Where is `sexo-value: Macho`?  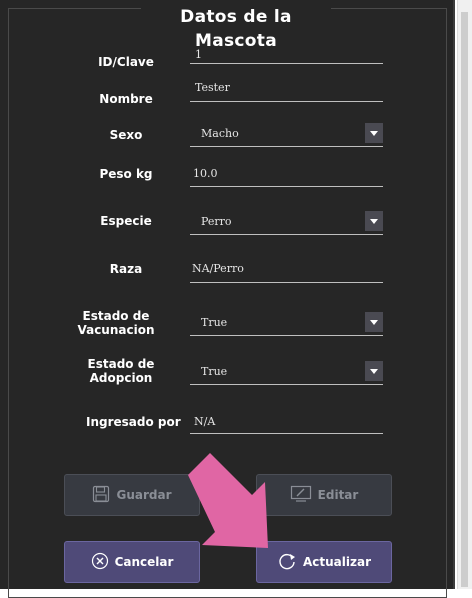 sexo-value: Macho is located at coordinates (220, 133).